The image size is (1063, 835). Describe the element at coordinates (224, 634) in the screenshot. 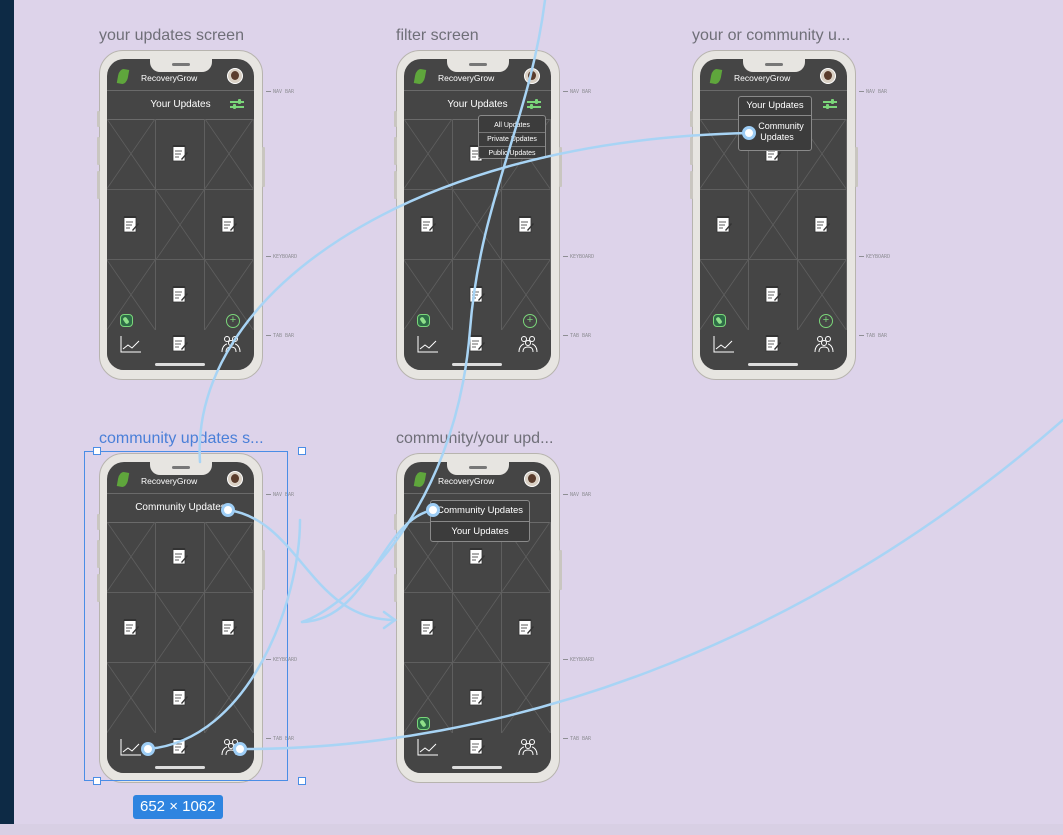

I see `wire-chart-to-up` at that location.